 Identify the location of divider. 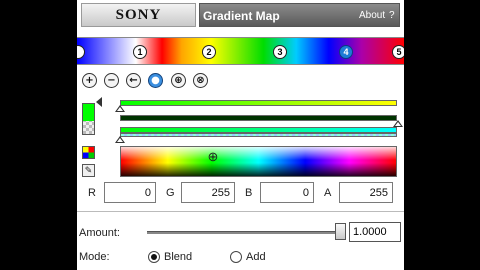
(240, 211).